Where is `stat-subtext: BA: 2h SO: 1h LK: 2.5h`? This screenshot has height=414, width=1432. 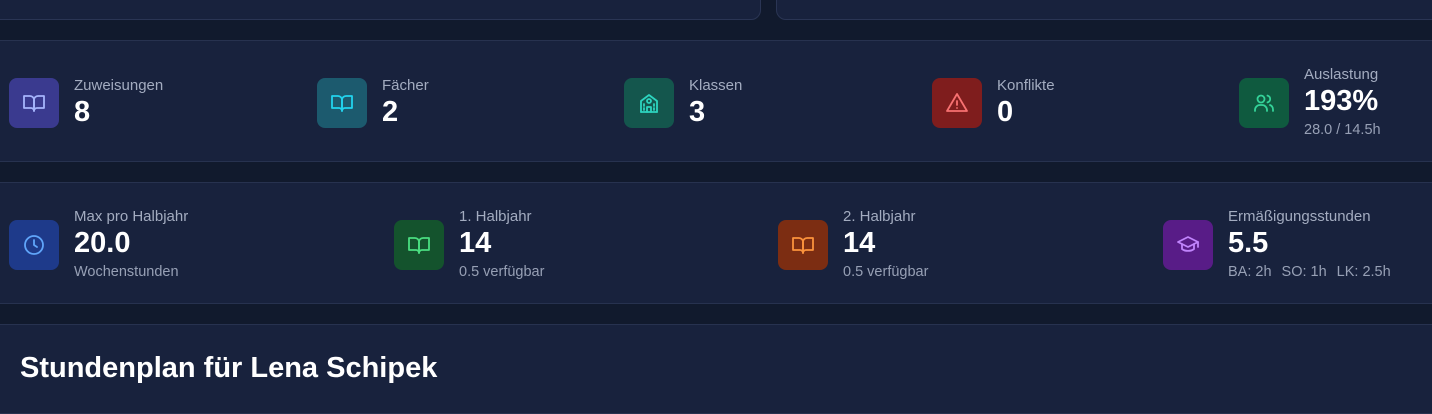
stat-subtext: BA: 2h SO: 1h LK: 2.5h is located at coordinates (1309, 272).